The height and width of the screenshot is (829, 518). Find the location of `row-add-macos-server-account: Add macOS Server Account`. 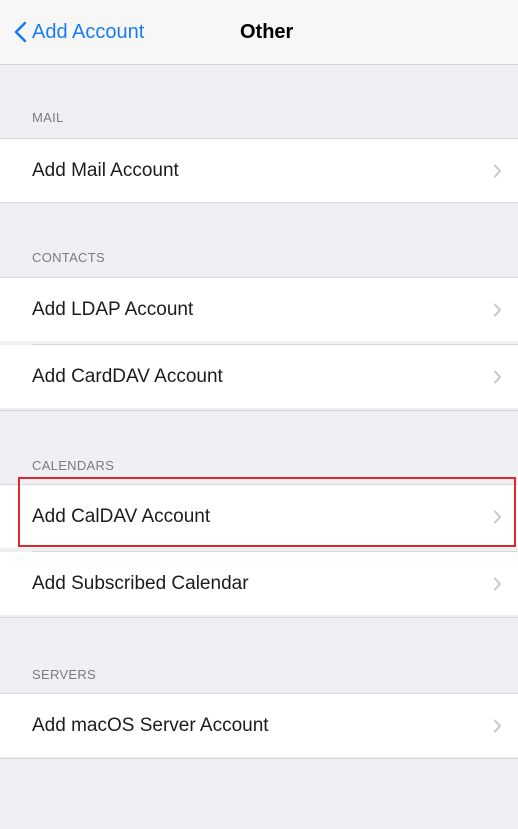

row-add-macos-server-account: Add macOS Server Account is located at coordinates (259, 725).